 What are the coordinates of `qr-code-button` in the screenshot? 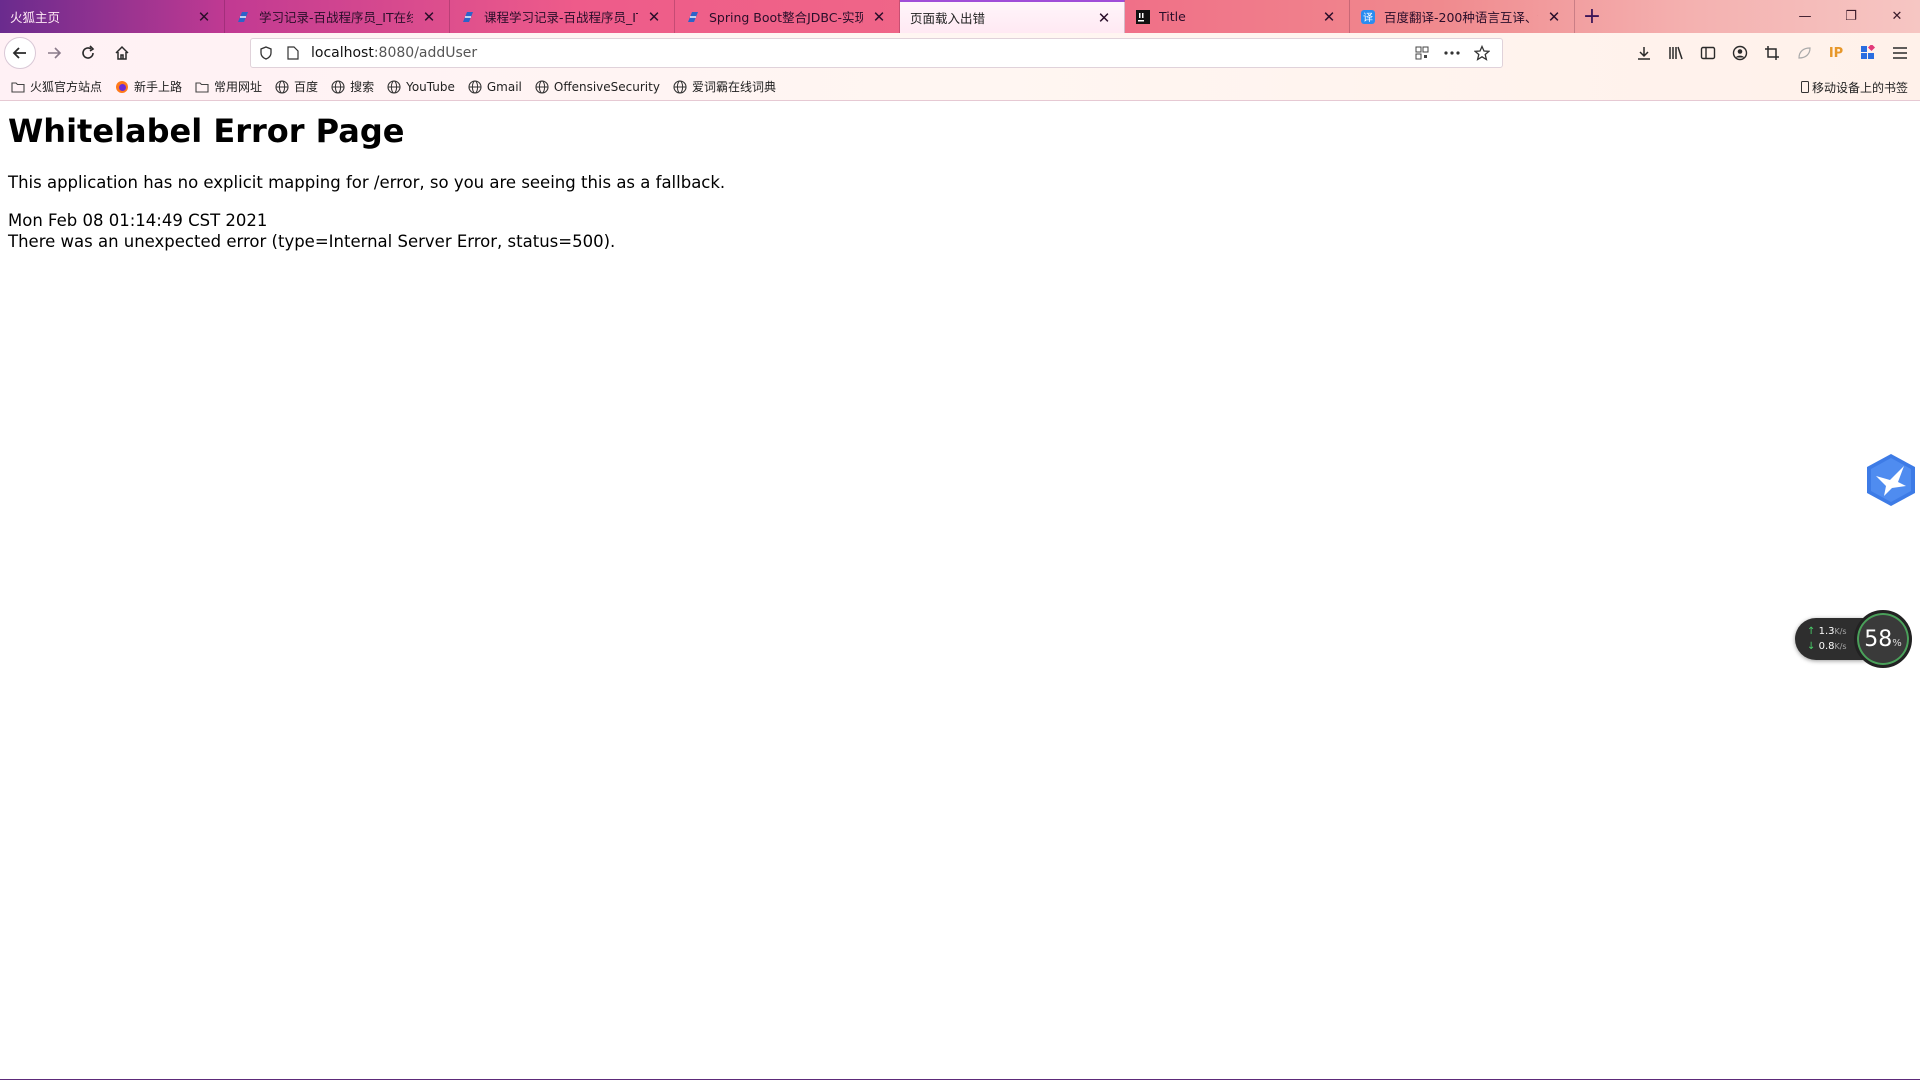 It's located at (1422, 53).